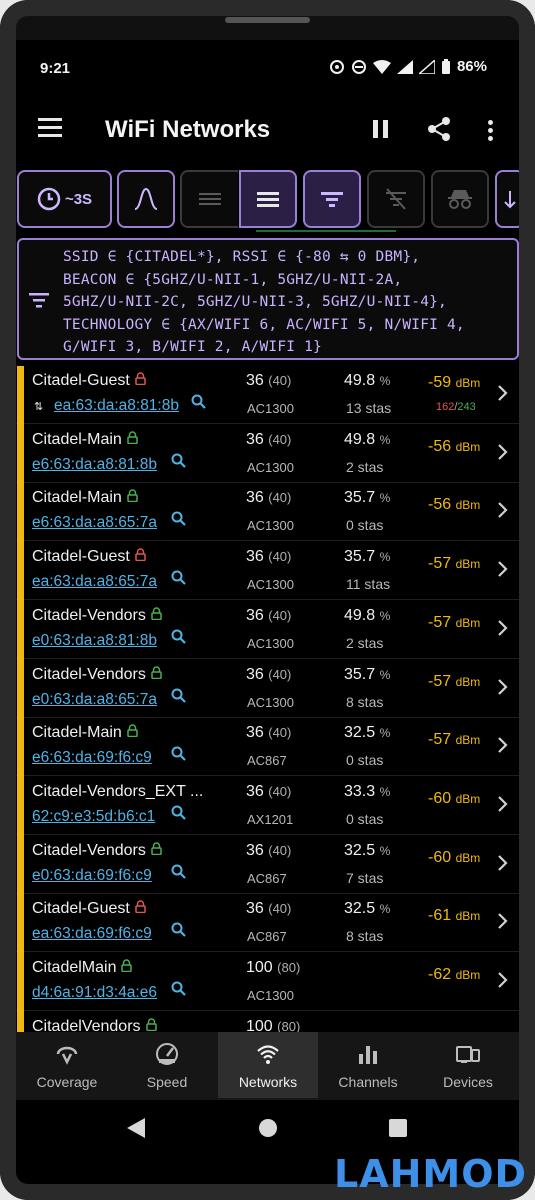 The width and height of the screenshot is (535, 1200). What do you see at coordinates (381, 129) in the screenshot?
I see `pause-icon` at bounding box center [381, 129].